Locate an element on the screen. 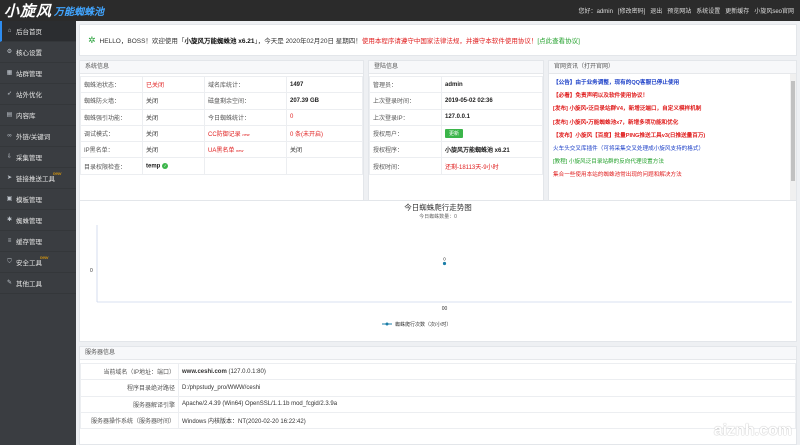 The width and height of the screenshot is (800, 445). label-domain-count: 域名库统计： is located at coordinates (245, 84).